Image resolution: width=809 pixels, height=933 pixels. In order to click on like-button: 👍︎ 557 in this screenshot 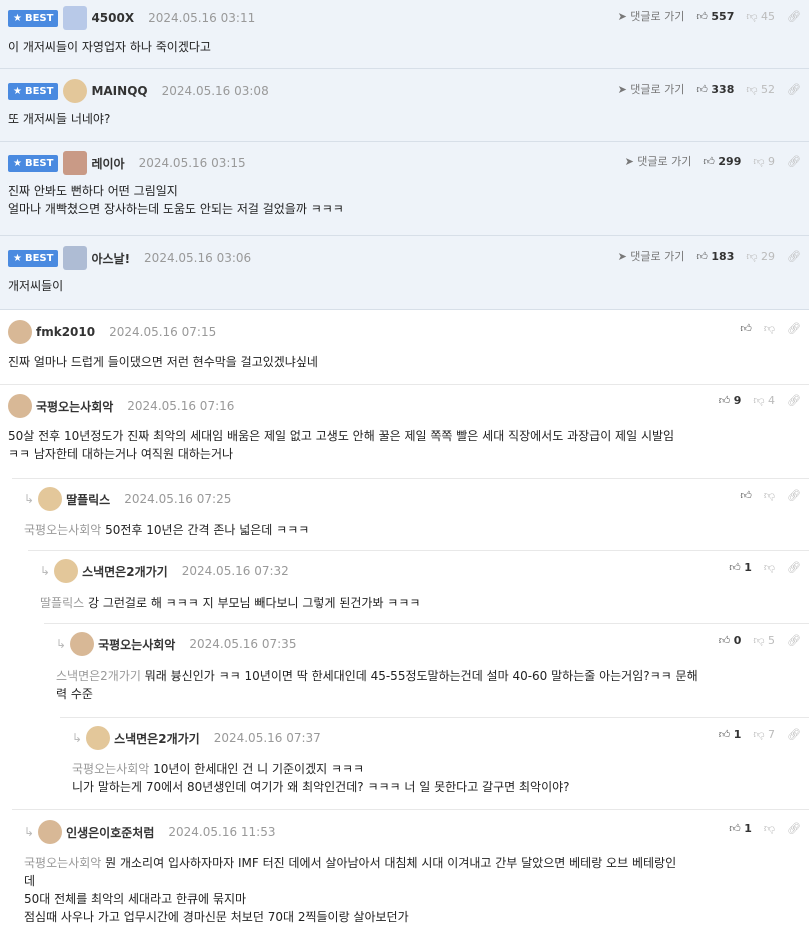, I will do `click(715, 16)`.